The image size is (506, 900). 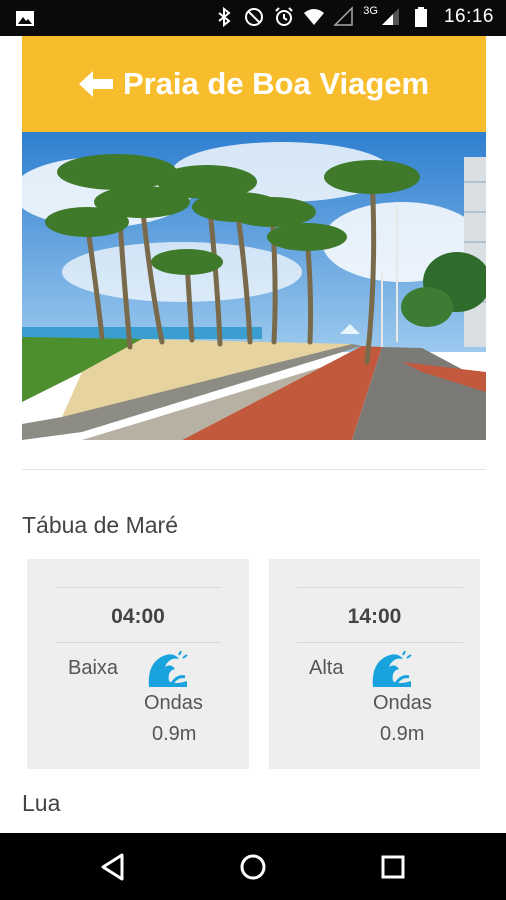 What do you see at coordinates (420, 17) in the screenshot?
I see `battery-icon` at bounding box center [420, 17].